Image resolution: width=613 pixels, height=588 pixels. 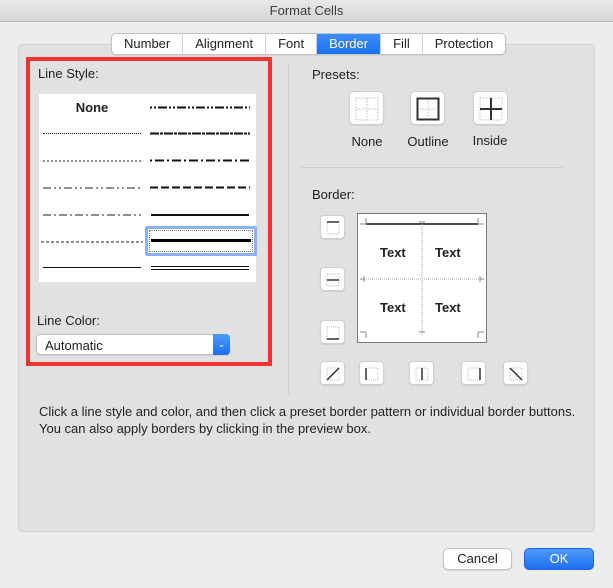 I want to click on preview-text-top-right: Text, so click(x=448, y=252).